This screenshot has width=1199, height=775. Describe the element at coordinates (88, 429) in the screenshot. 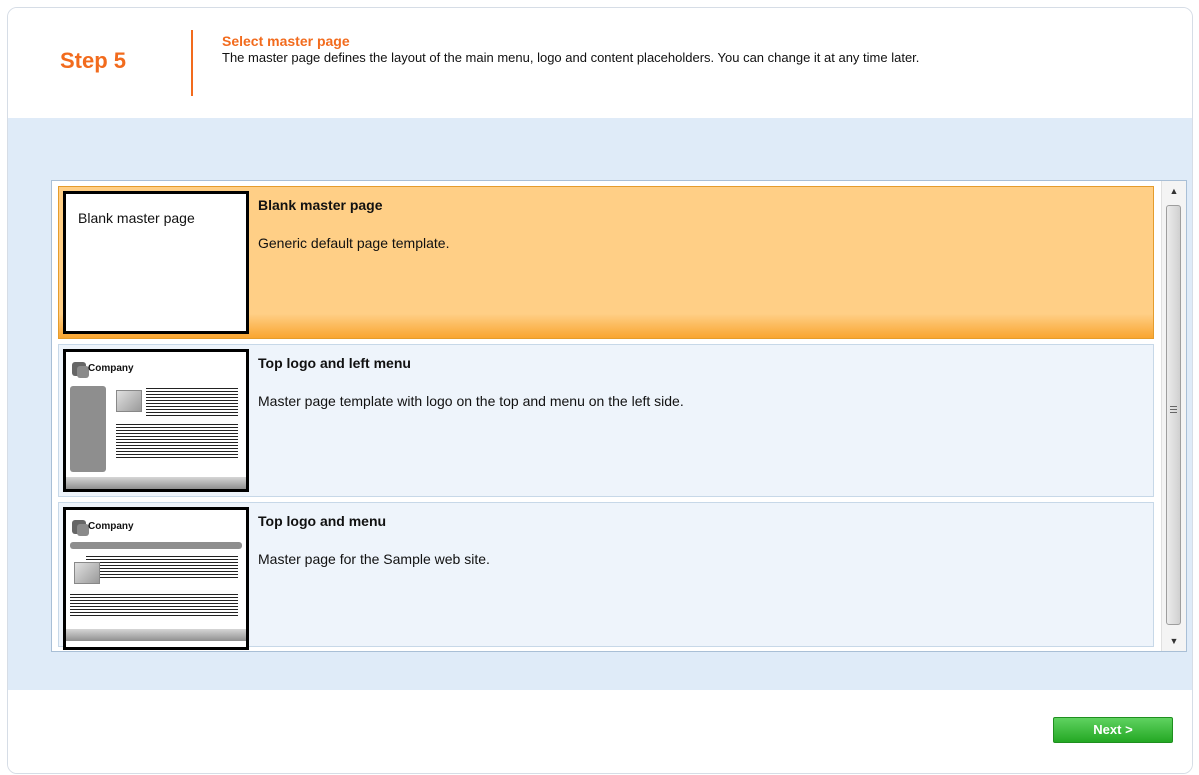

I see `left-menu-shape` at that location.